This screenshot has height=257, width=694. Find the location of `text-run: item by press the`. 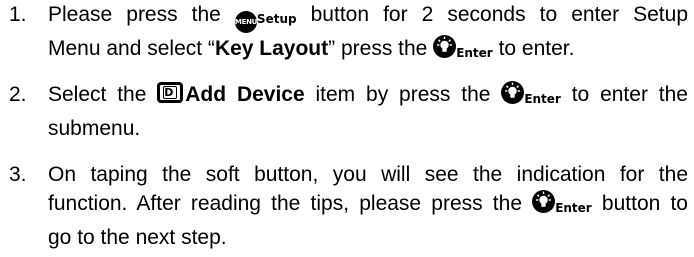

text-run: item by press the is located at coordinates (403, 94).